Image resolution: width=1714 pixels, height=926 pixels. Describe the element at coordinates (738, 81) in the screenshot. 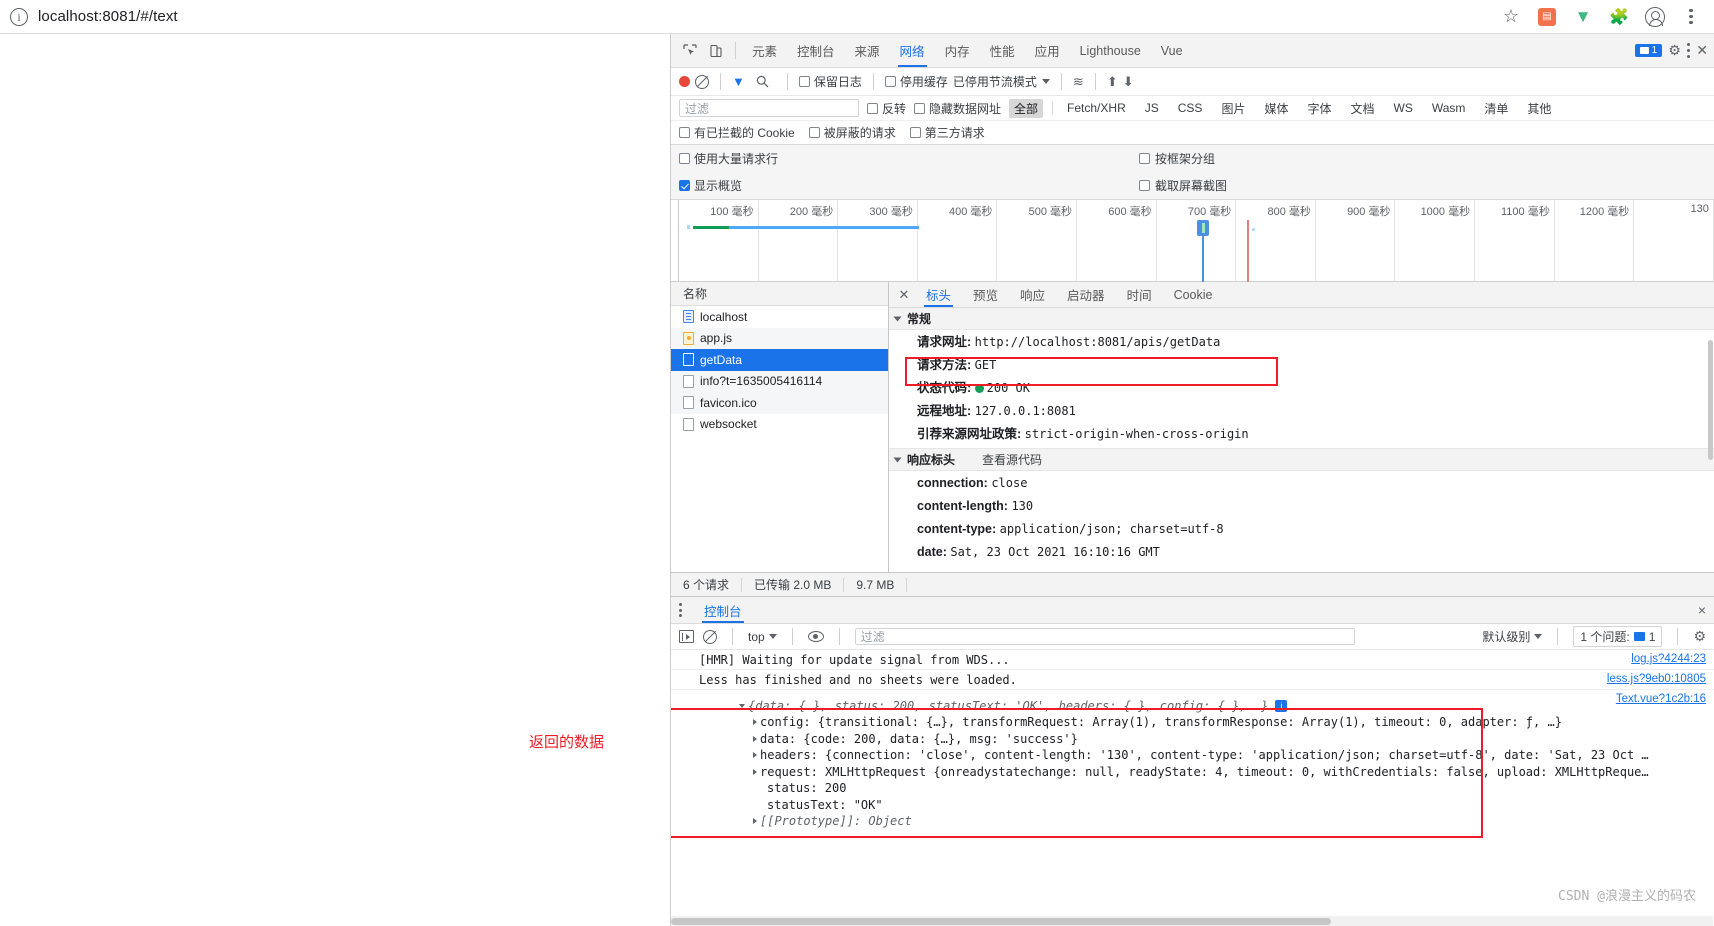

I see `filter-funnel-icon: ▼` at that location.